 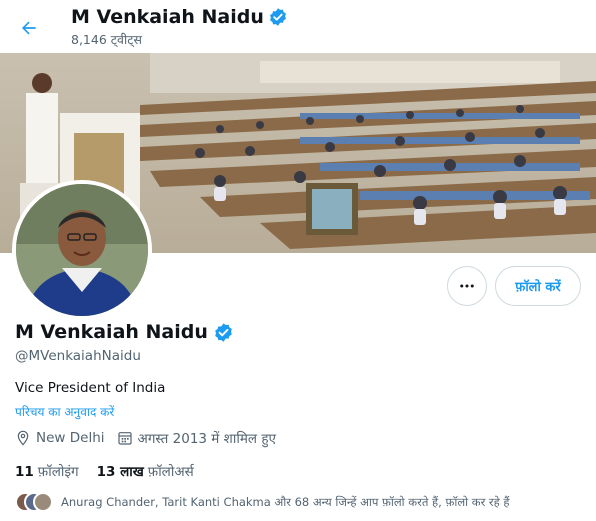 I want to click on joined-item: अगस्त 2013 में शामिल हुए, so click(x=197, y=438).